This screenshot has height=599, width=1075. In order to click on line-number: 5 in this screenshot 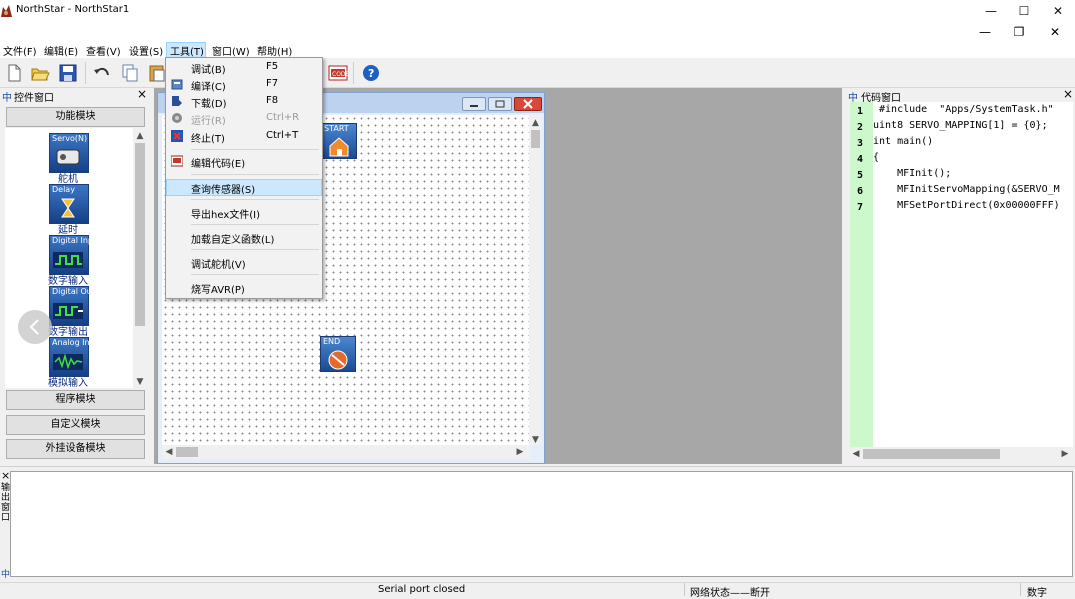, I will do `click(860, 175)`.